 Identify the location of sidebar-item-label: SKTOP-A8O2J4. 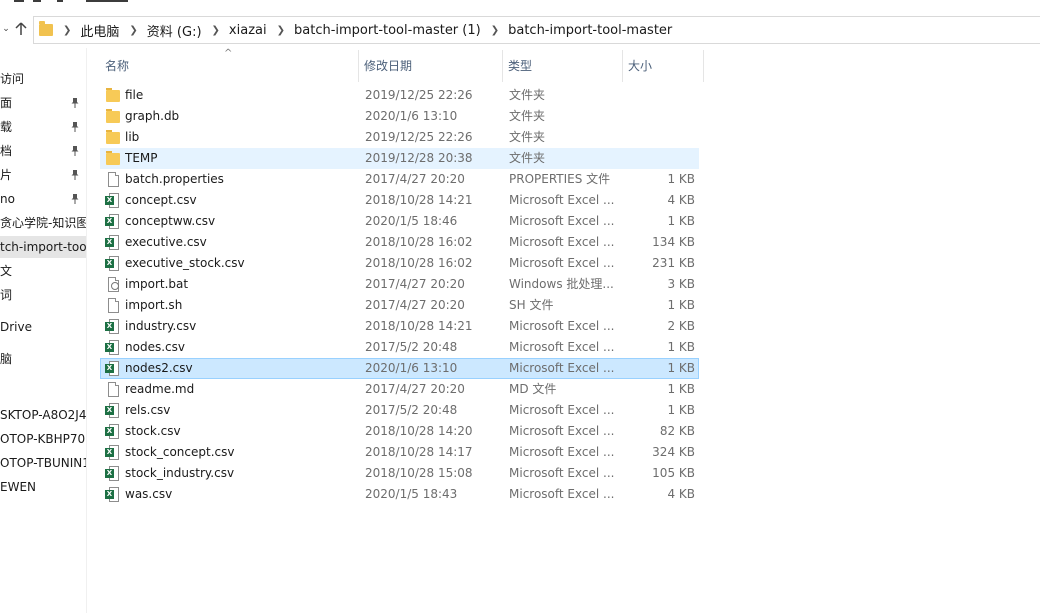
(43, 415).